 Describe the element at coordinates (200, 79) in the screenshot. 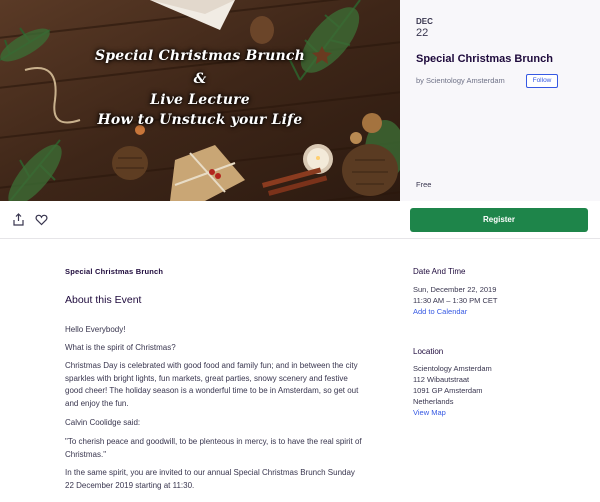

I see `banner-line-2: &` at that location.